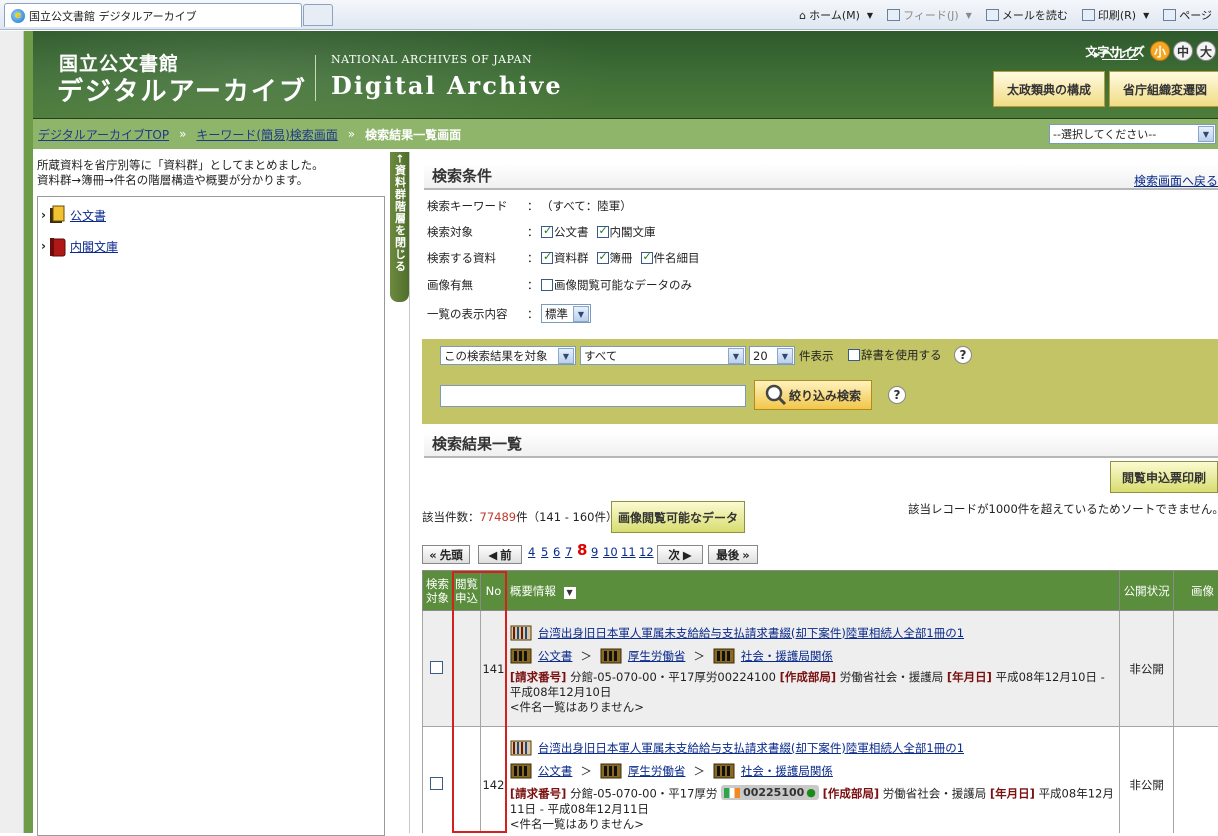 This screenshot has height=836, width=1218. What do you see at coordinates (733, 554) in the screenshot?
I see `last-page-button: 最後»` at bounding box center [733, 554].